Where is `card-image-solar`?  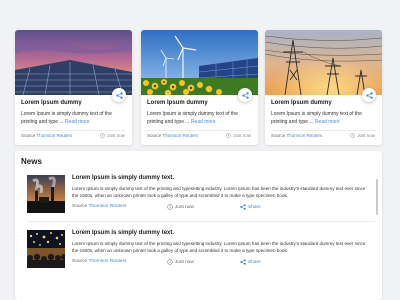 card-image-solar is located at coordinates (73, 62).